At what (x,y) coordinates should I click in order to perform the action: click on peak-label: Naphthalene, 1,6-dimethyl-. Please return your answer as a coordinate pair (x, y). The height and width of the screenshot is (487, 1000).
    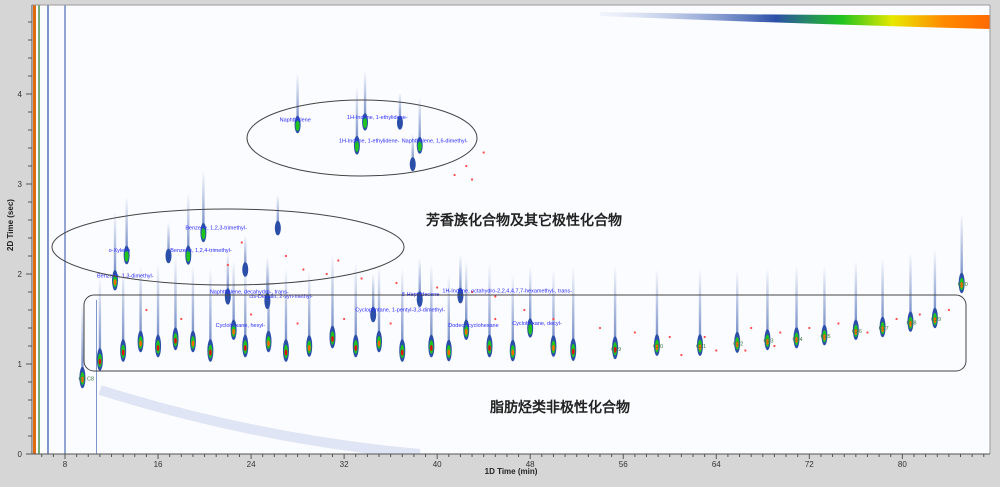
    Looking at the image, I should click on (435, 141).